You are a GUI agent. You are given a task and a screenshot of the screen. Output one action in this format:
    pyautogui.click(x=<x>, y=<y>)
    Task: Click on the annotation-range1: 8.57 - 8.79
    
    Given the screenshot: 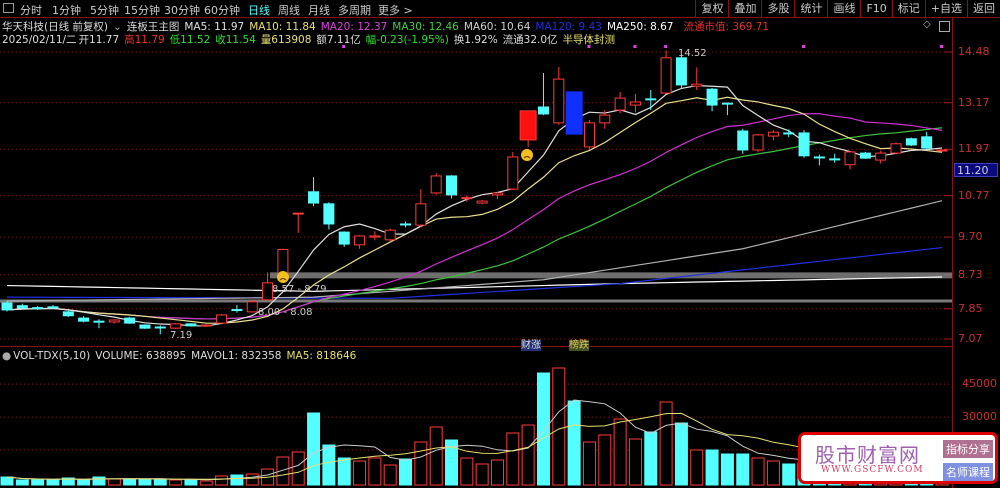 What is the action you would take?
    pyautogui.click(x=299, y=289)
    